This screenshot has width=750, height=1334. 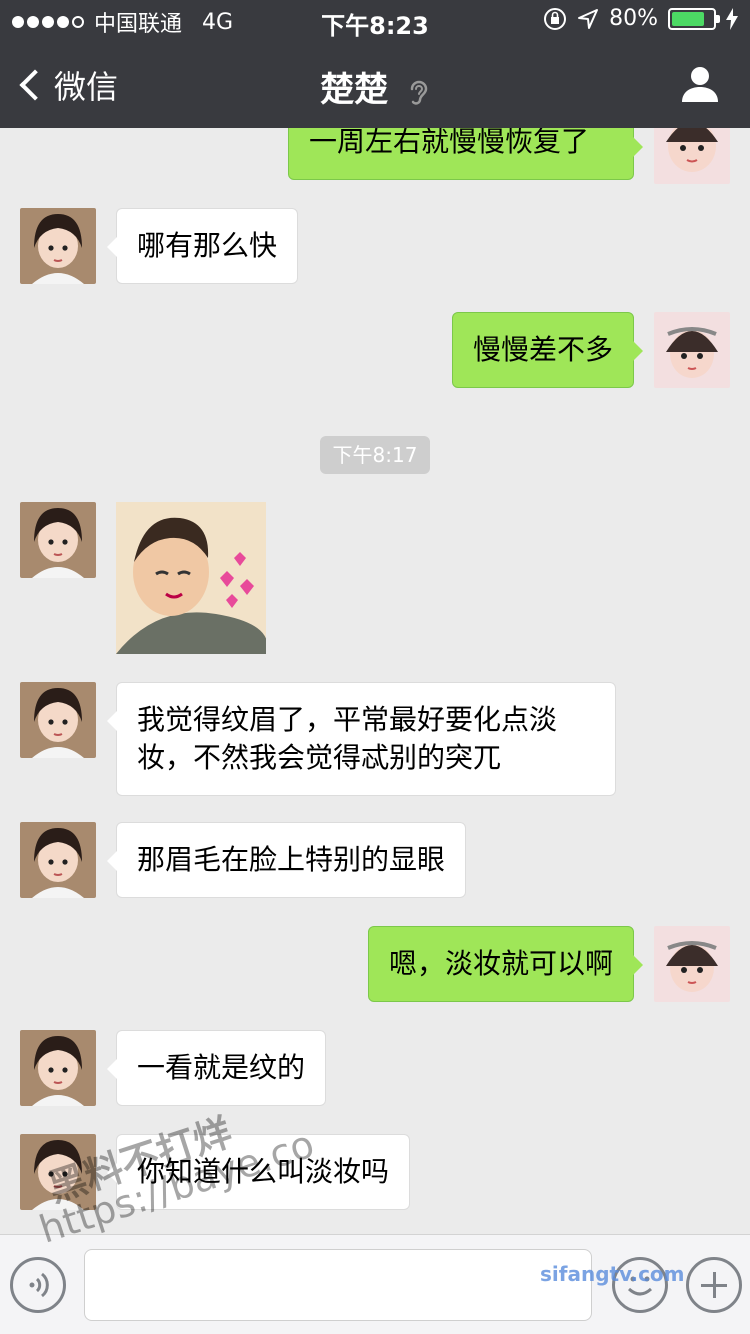 I want to click on message-input, so click(x=338, y=1285).